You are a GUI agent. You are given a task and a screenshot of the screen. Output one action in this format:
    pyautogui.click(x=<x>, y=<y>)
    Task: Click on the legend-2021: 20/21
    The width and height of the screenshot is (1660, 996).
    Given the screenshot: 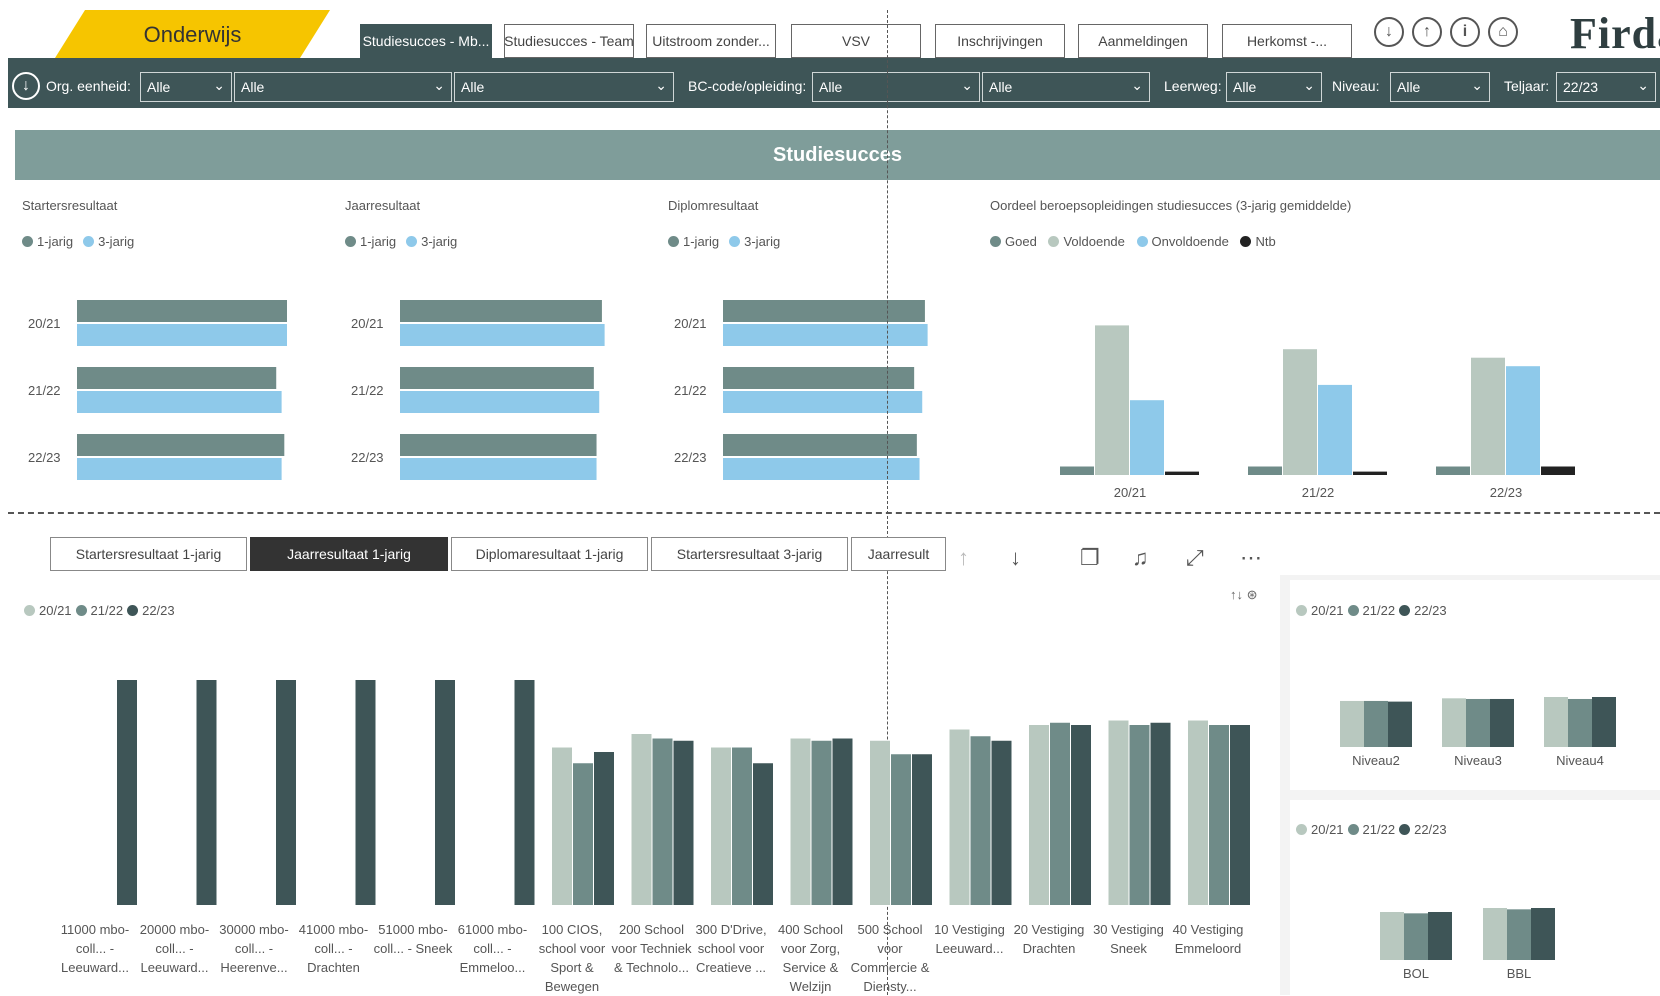 What is the action you would take?
    pyautogui.click(x=1327, y=610)
    